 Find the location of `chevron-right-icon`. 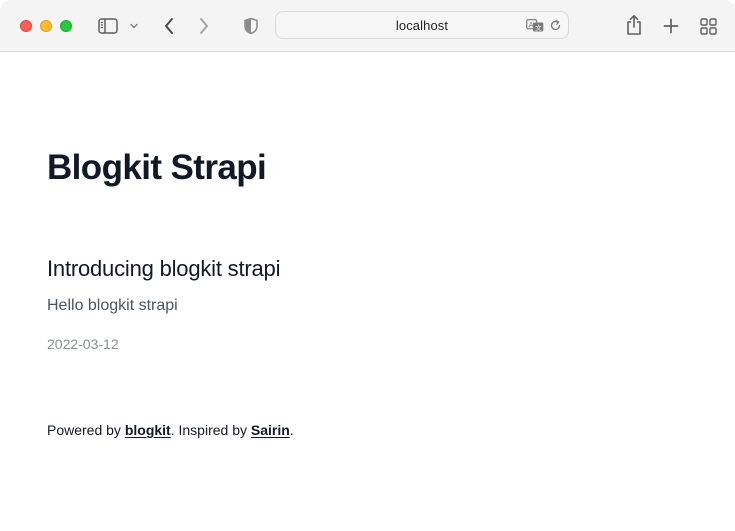

chevron-right-icon is located at coordinates (204, 26).